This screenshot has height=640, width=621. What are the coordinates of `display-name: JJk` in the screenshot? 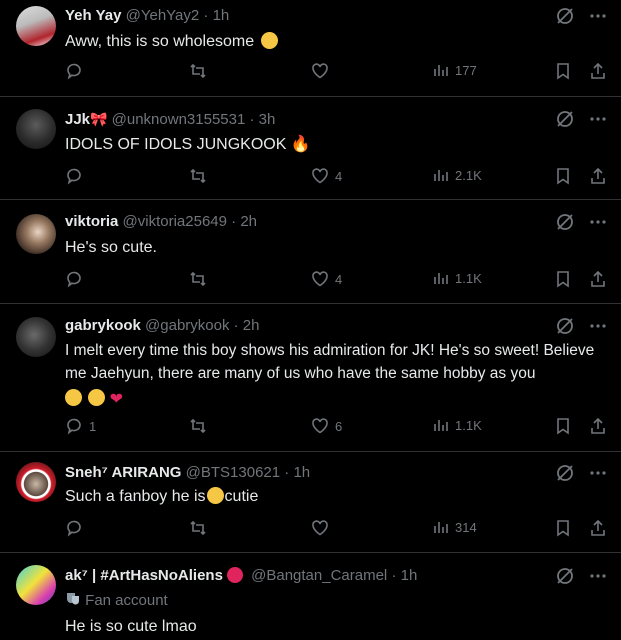 It's located at (77, 119).